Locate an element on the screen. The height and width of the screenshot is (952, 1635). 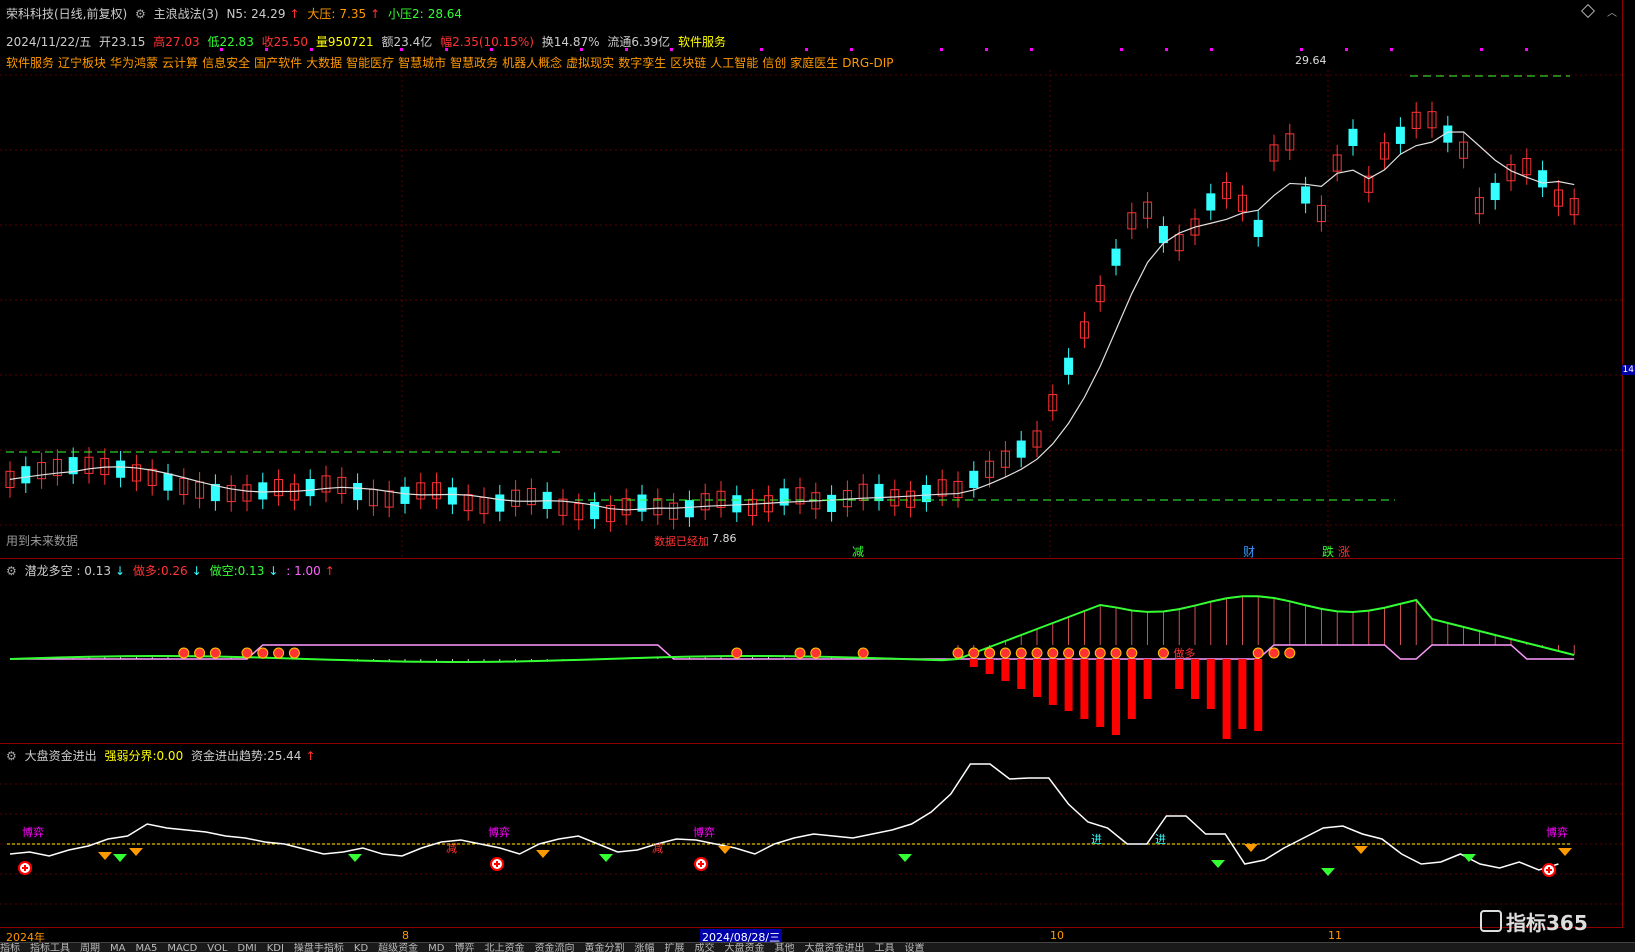
chg-label: 幅 is located at coordinates (446, 42).